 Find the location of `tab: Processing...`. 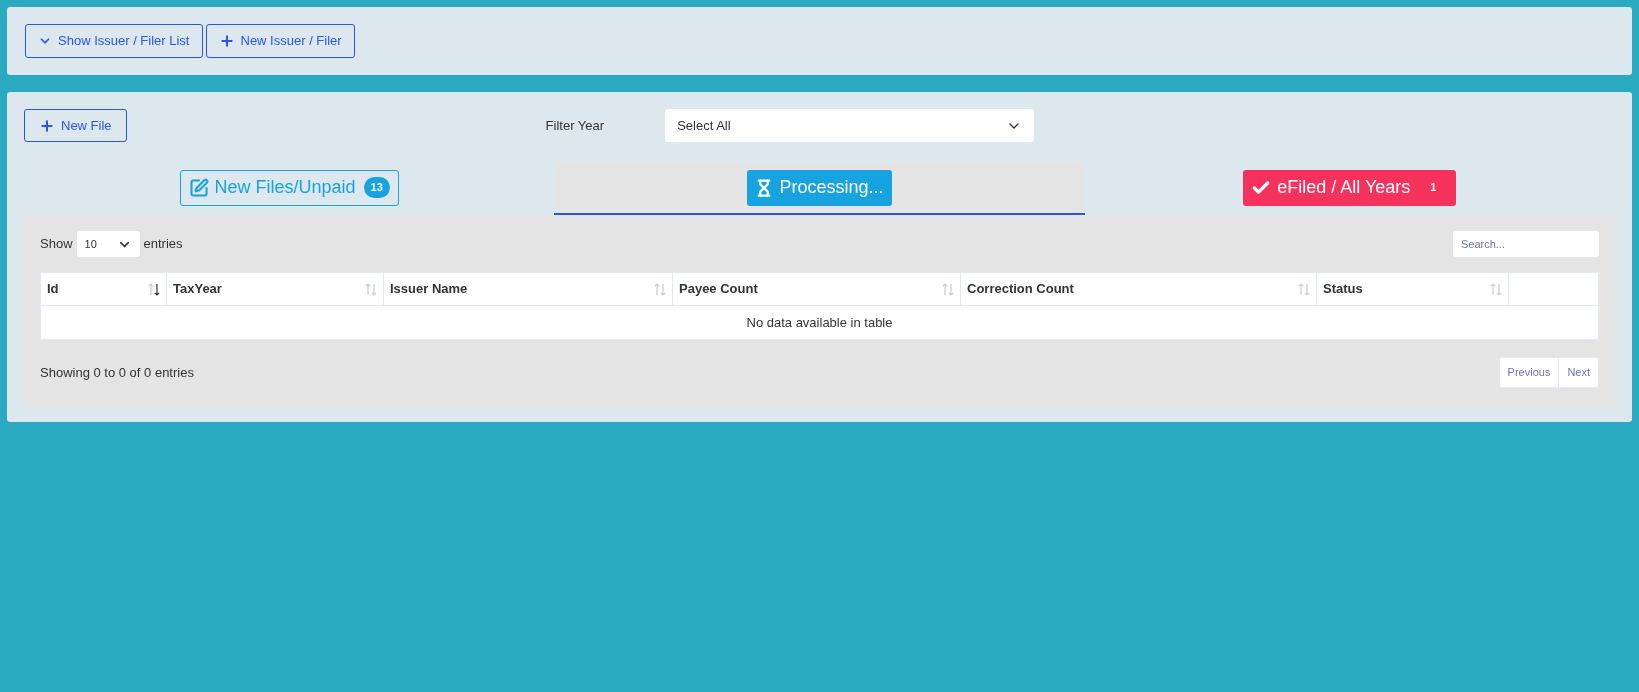

tab: Processing... is located at coordinates (819, 188).